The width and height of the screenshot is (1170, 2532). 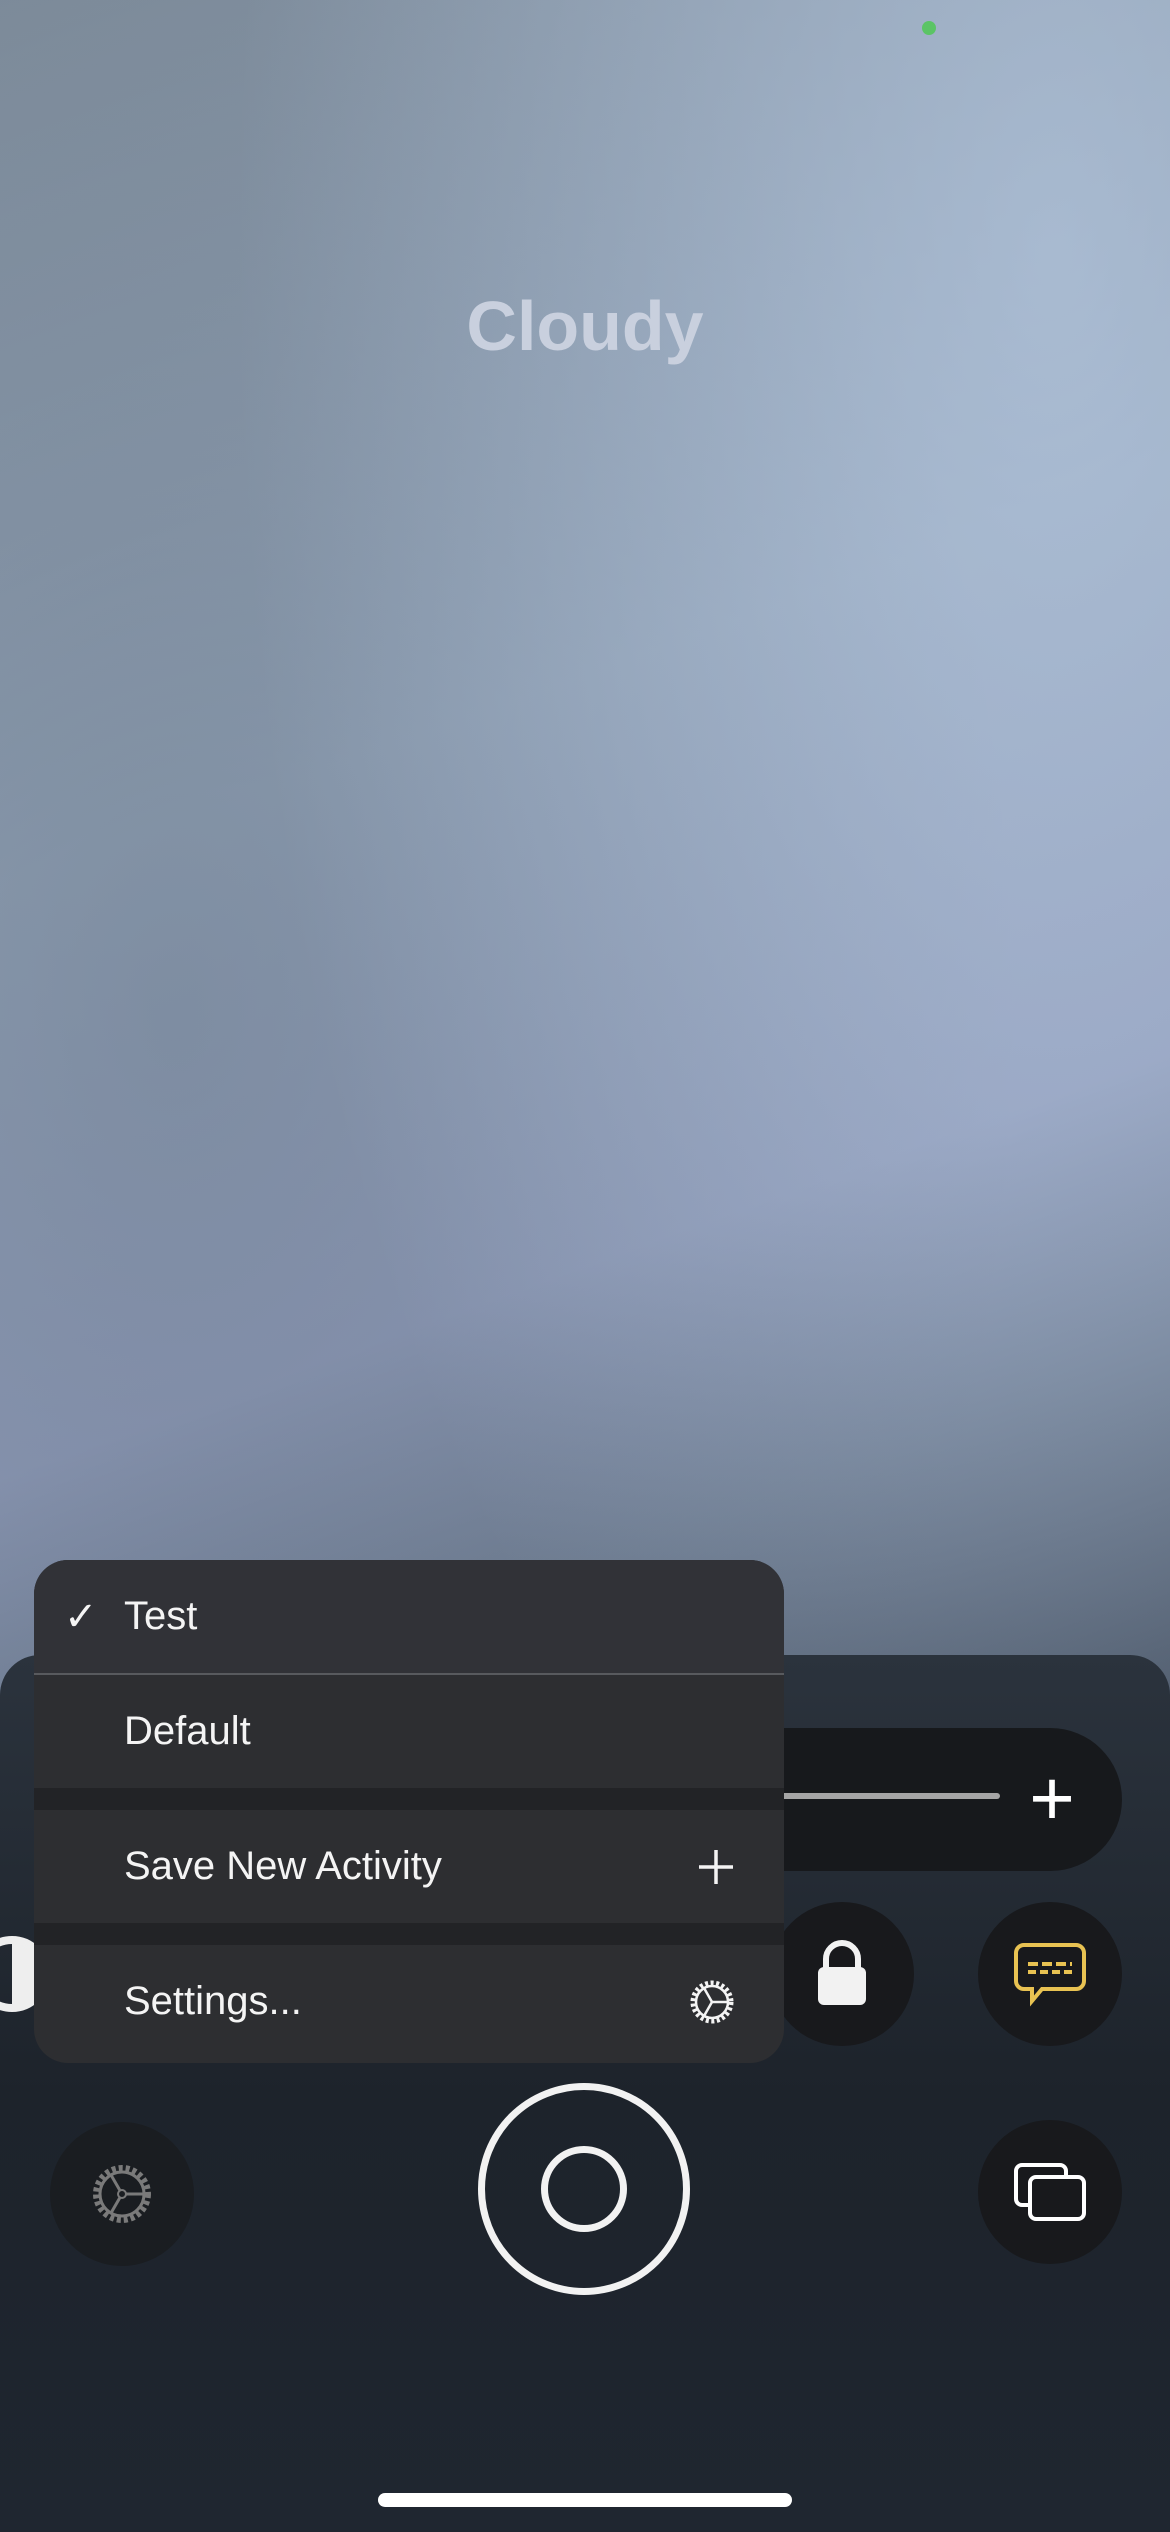 I want to click on lock-button, so click(x=842, y=1974).